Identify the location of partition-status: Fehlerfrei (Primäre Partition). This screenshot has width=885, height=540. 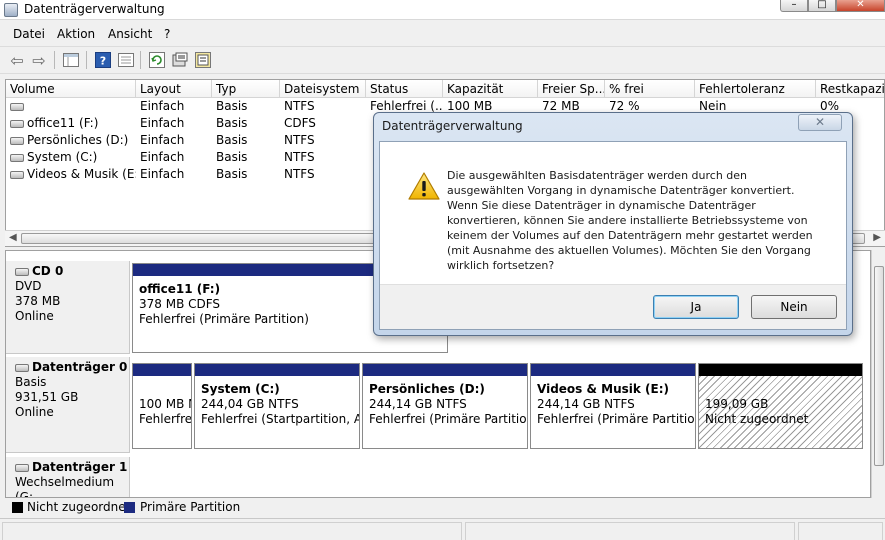
(448, 419).